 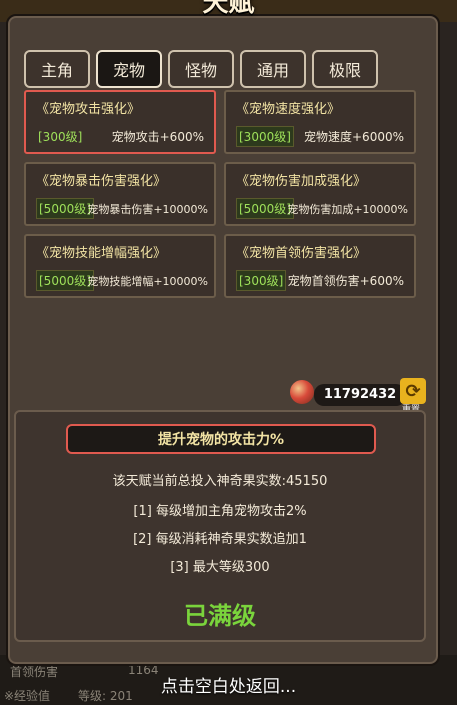 I want to click on rule-3: [3] 最大等级300, so click(x=220, y=567).